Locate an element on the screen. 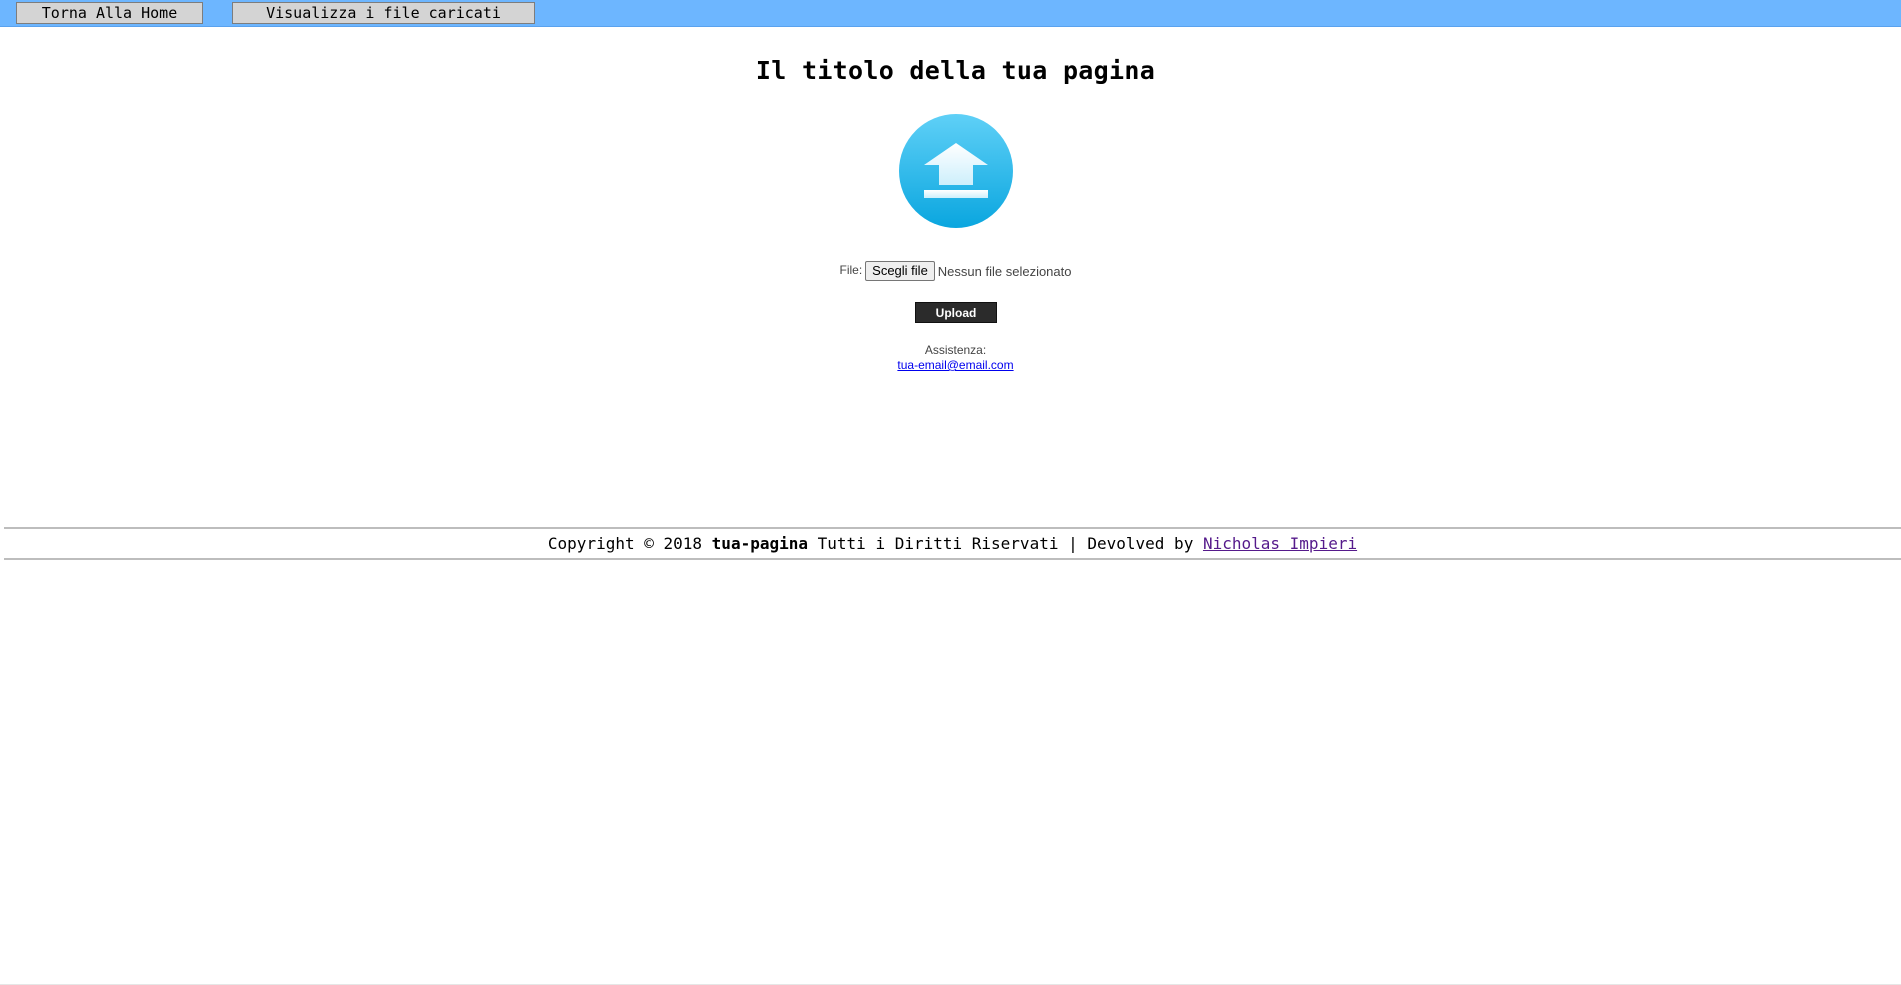 The image size is (1901, 985). support-email-link: tua-email@email.com is located at coordinates (955, 365).